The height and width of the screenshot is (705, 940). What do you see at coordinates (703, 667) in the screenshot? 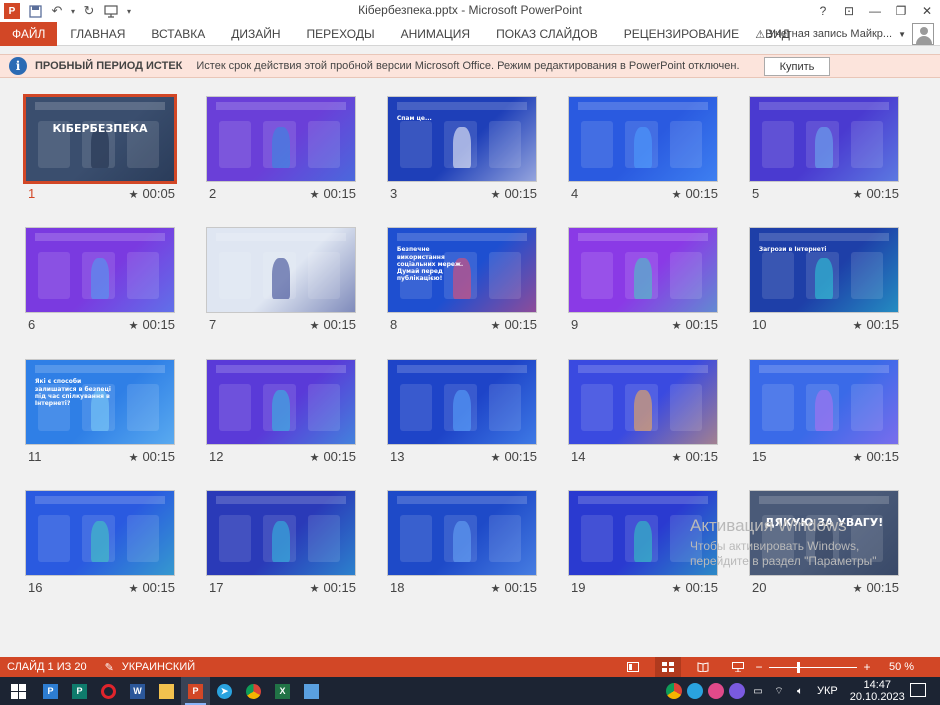
I see `reading-view-icon` at bounding box center [703, 667].